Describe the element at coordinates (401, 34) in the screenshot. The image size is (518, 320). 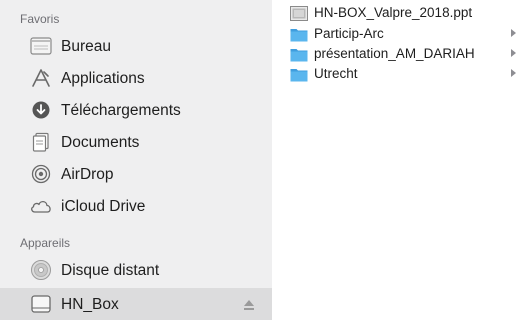
I see `file-row-particip-arc: Particip-Arc` at that location.